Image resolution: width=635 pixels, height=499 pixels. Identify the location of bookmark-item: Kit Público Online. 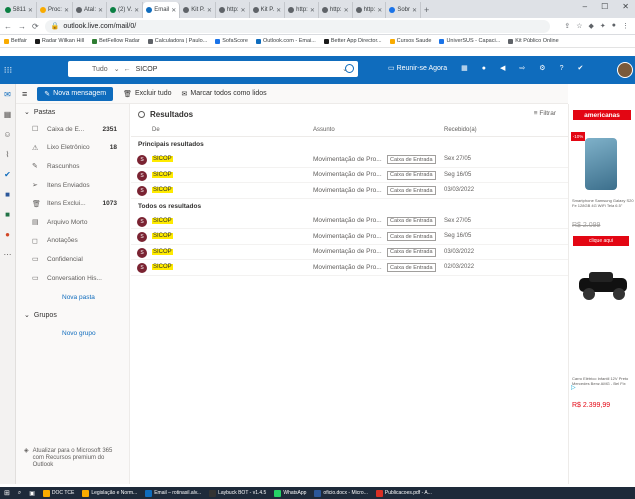
(533, 41).